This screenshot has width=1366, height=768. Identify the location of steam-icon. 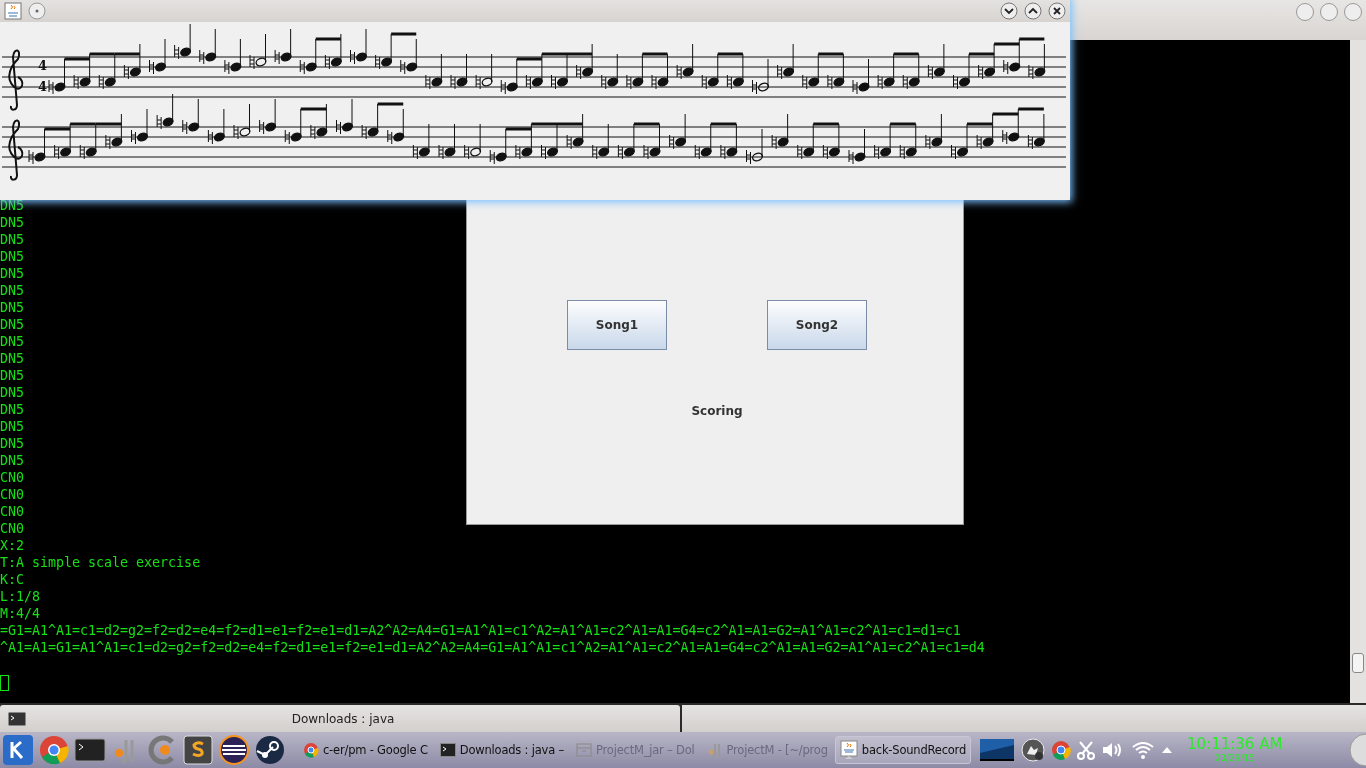
(270, 750).